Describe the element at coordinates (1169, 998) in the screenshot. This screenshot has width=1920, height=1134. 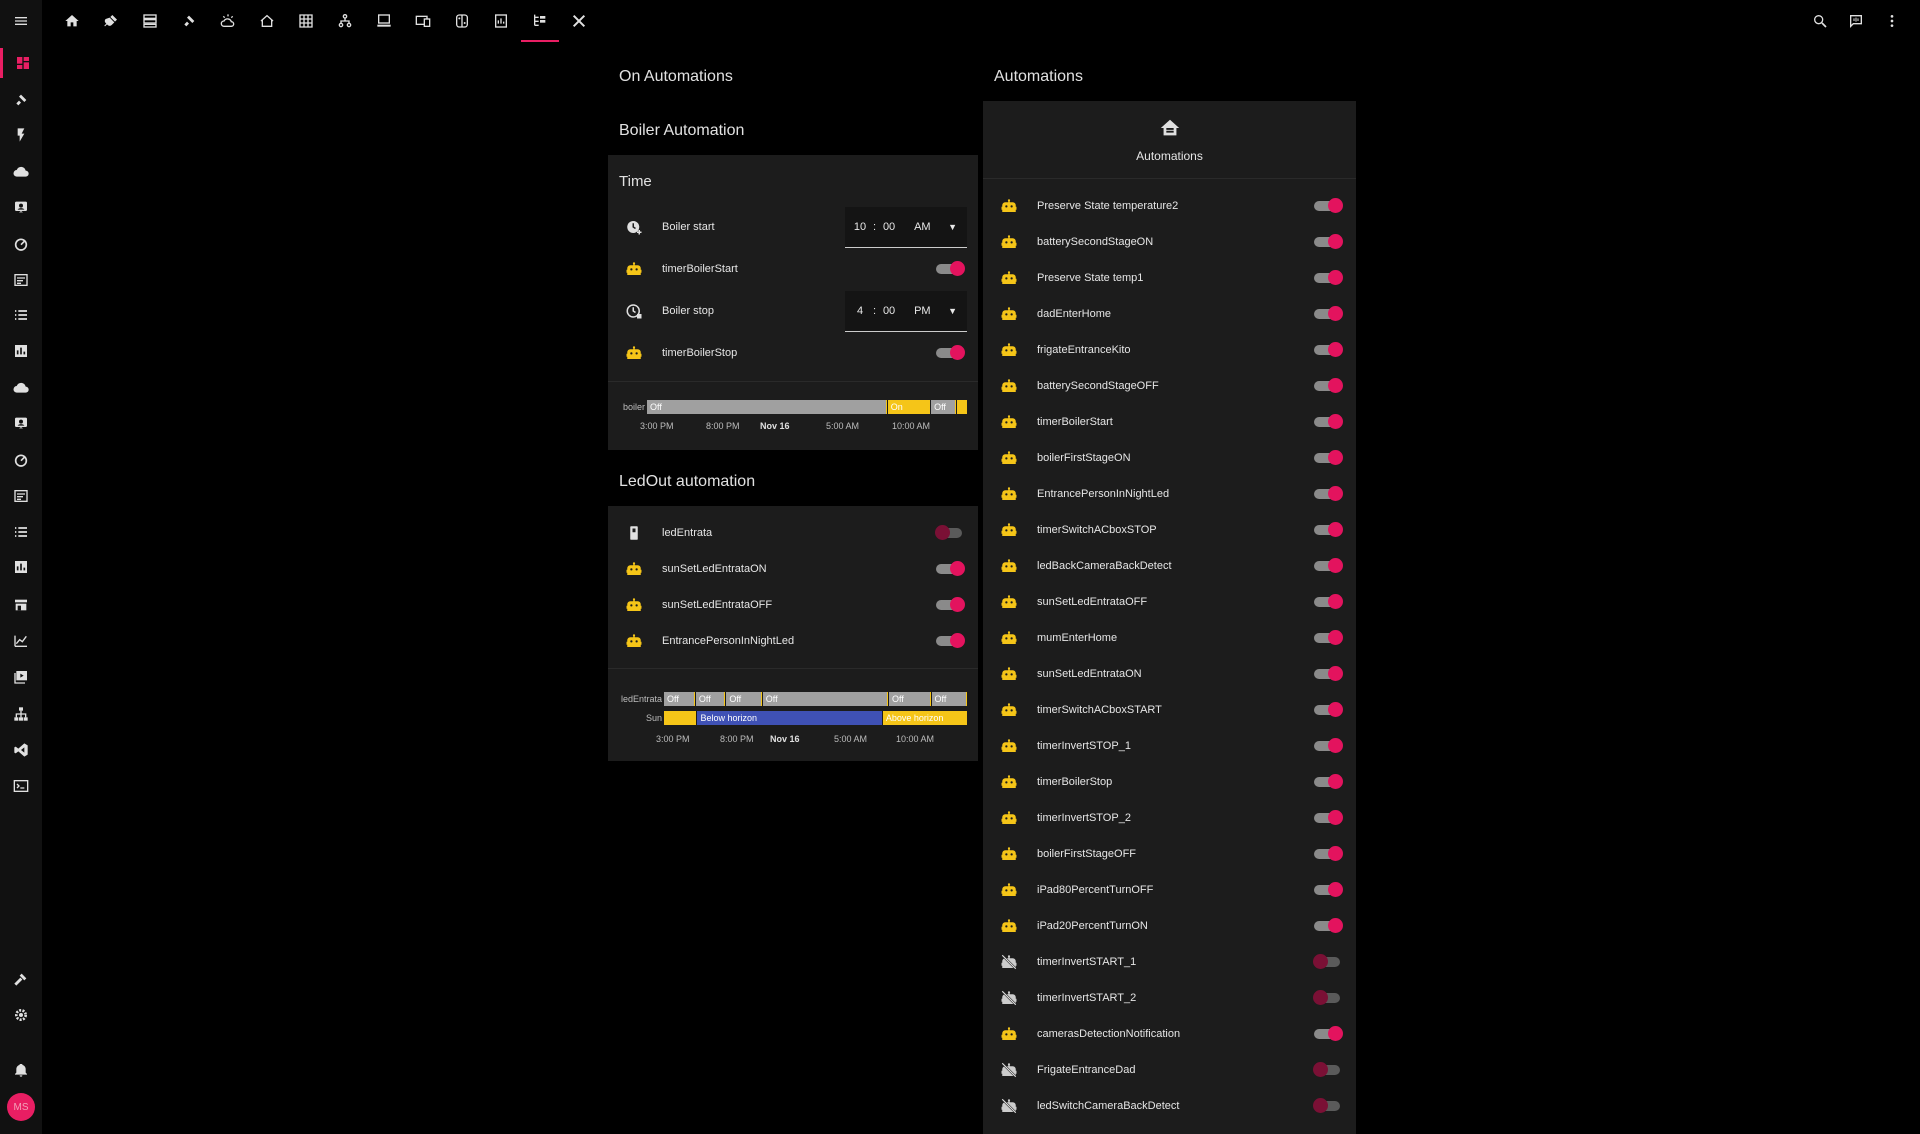
I see `automation-row: timerInvertSTART_2` at that location.